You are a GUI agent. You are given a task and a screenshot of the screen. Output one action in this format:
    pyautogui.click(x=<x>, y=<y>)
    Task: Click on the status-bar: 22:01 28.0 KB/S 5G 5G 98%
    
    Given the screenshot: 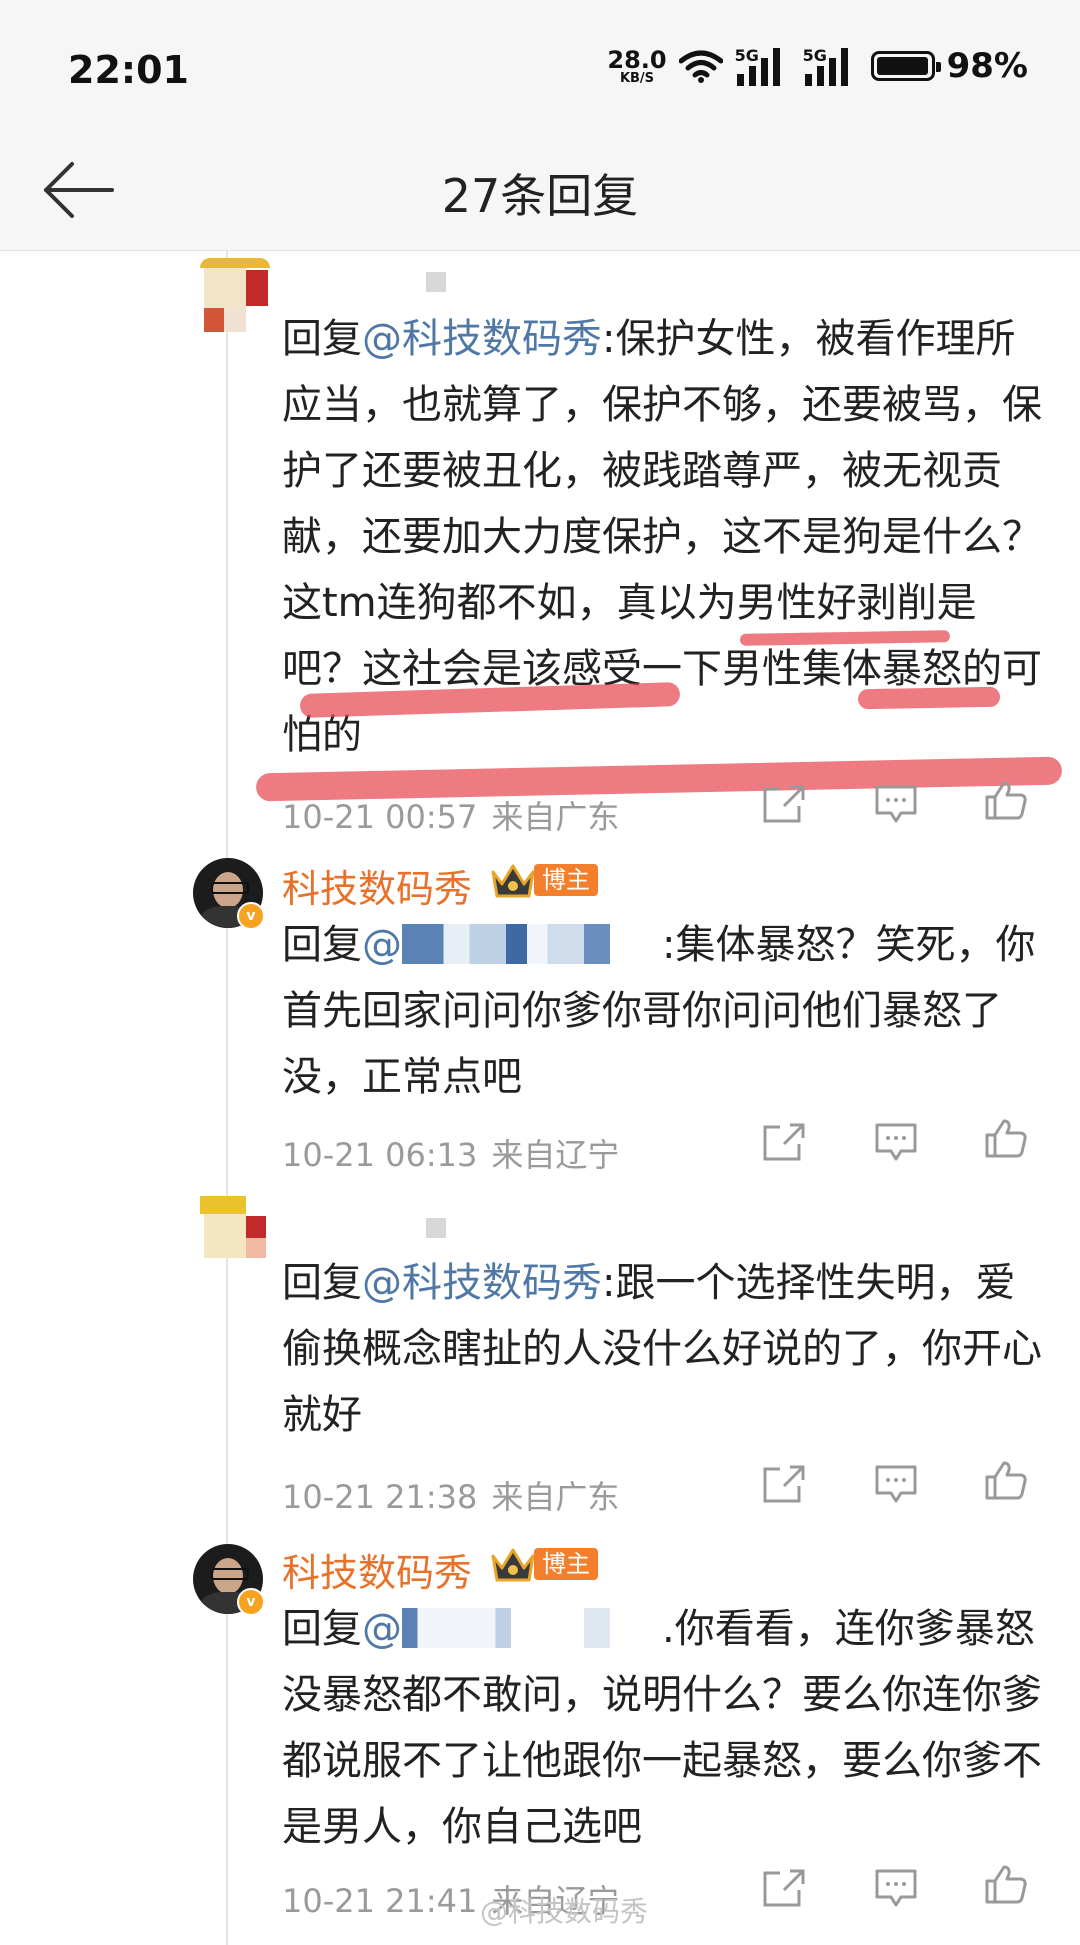 What is the action you would take?
    pyautogui.click(x=540, y=65)
    